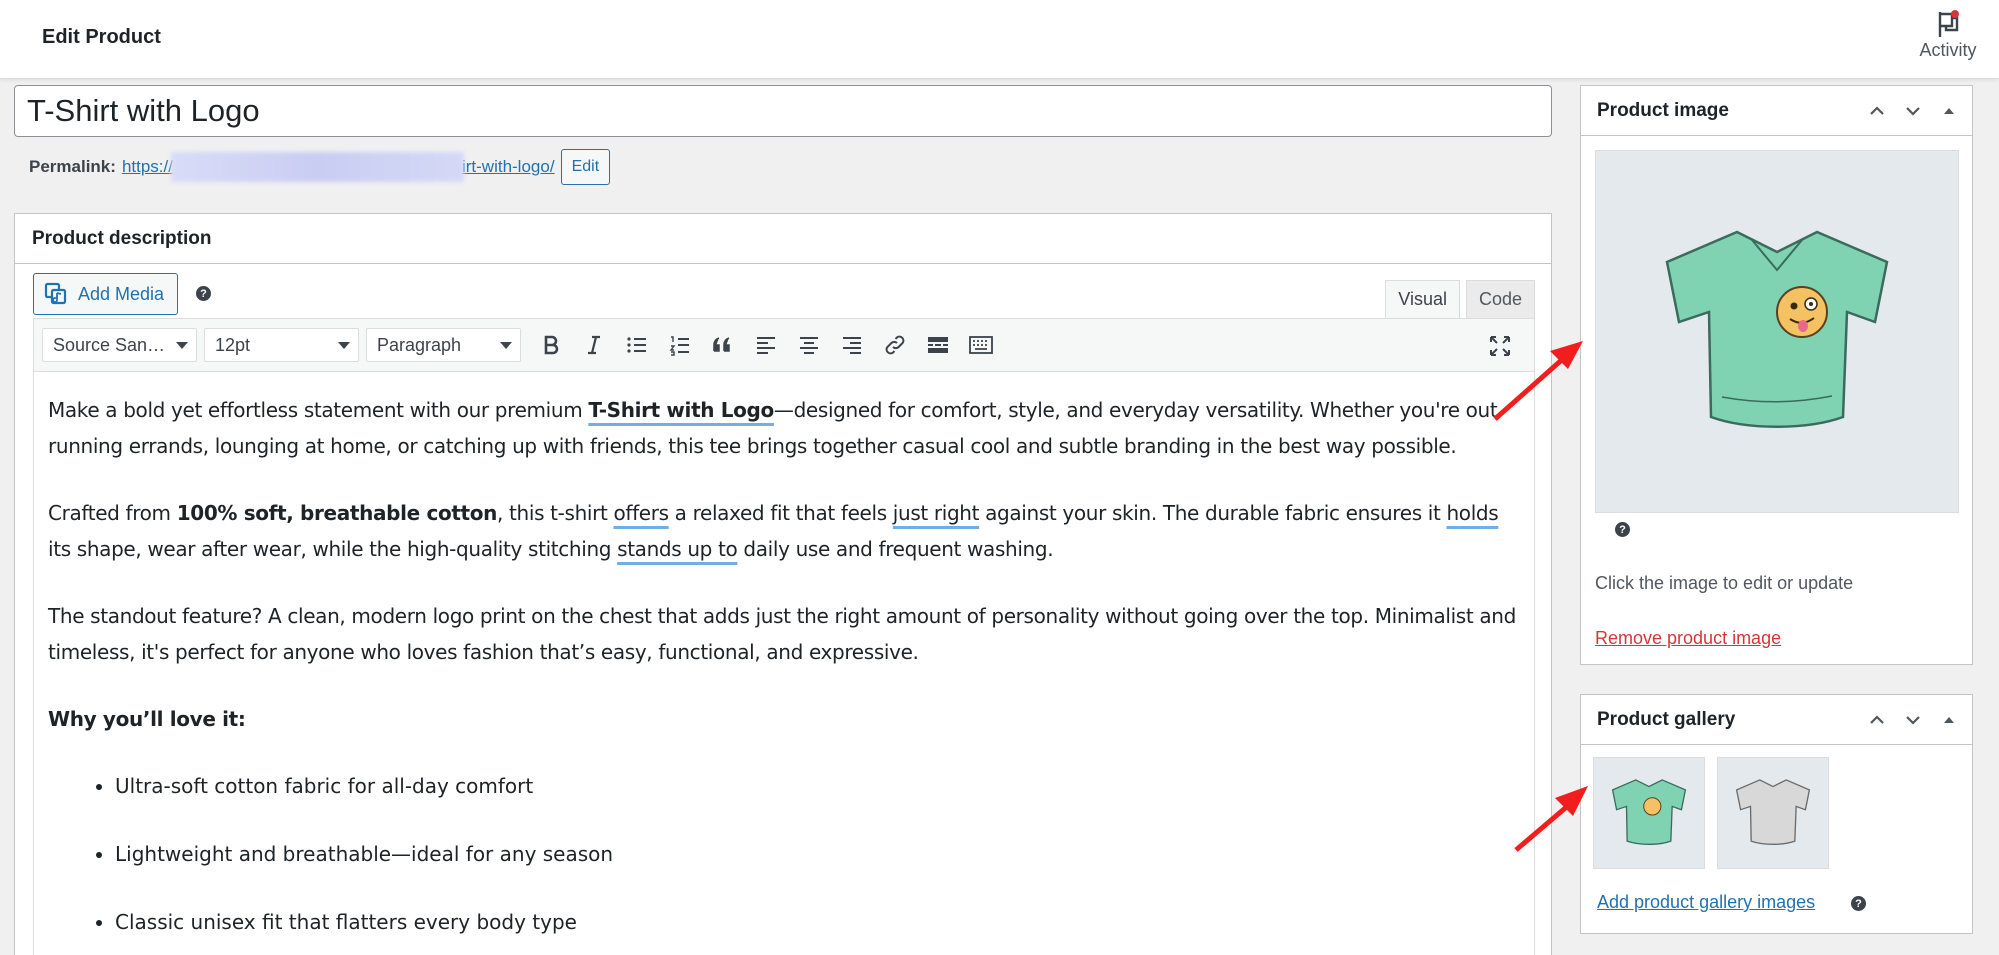  What do you see at coordinates (780, 513) in the screenshot?
I see `text: a relaxed fit that feels` at bounding box center [780, 513].